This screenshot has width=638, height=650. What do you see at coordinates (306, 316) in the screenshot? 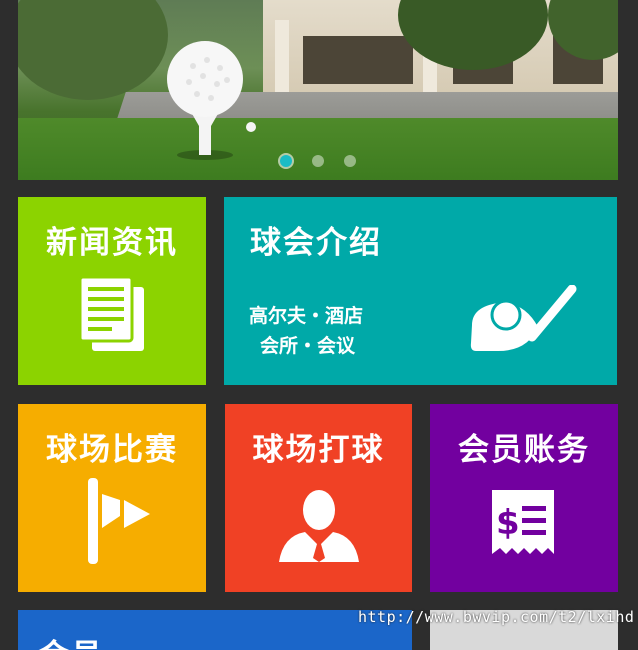
I see `tile-club-line1: 高尔夫・酒店` at bounding box center [306, 316].